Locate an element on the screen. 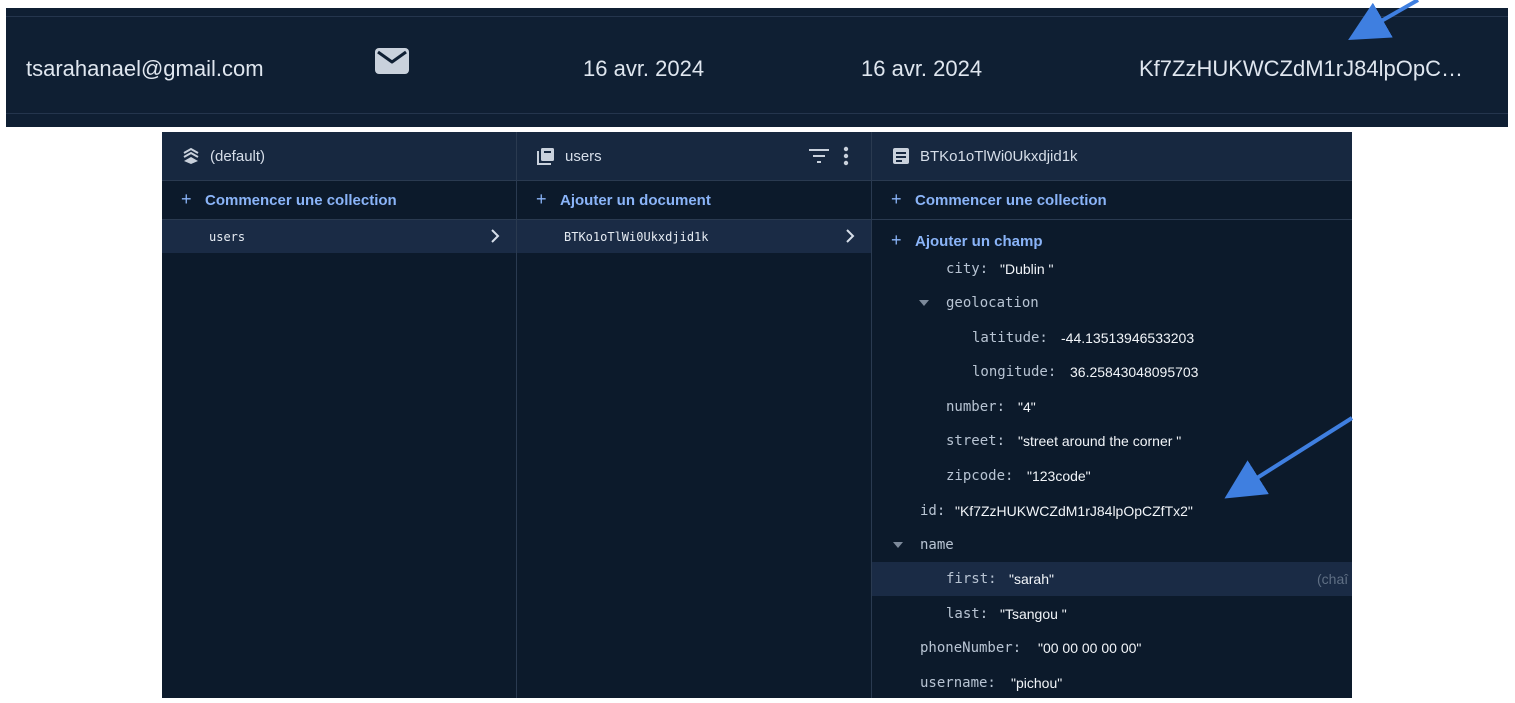  field-row-last: last: "Tsangou " is located at coordinates (1112, 614).